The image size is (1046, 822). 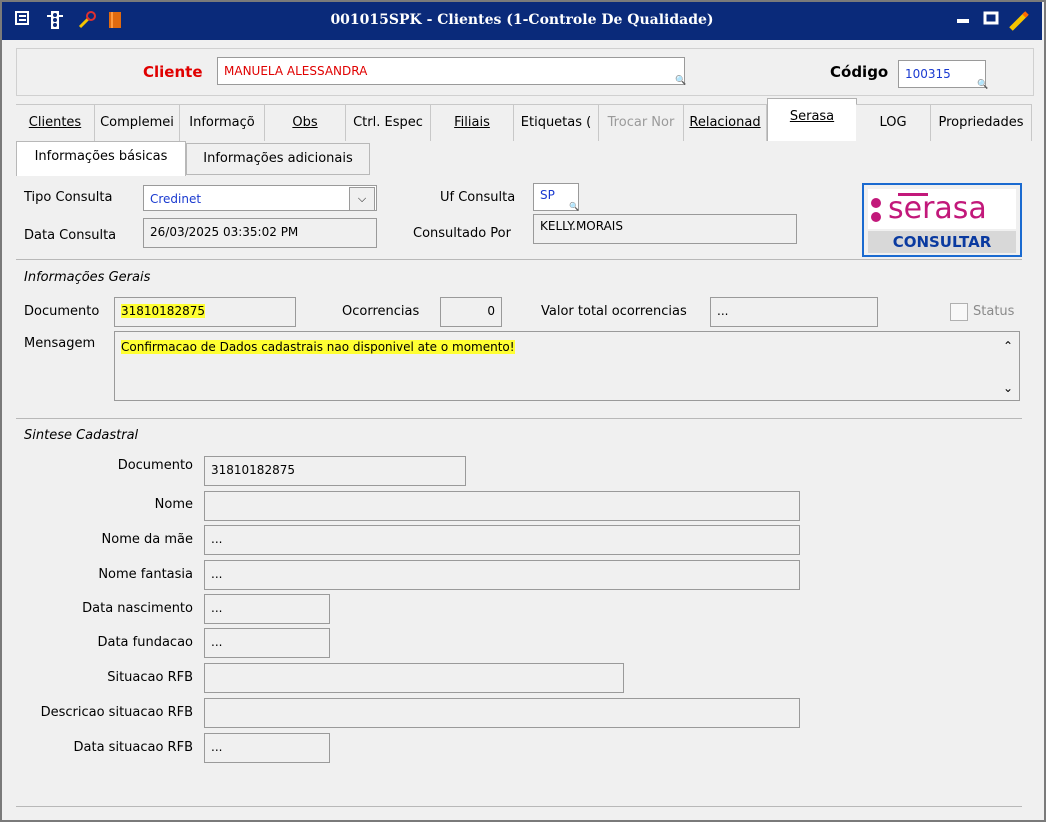 I want to click on codigo-input: 100315, so click(x=942, y=74).